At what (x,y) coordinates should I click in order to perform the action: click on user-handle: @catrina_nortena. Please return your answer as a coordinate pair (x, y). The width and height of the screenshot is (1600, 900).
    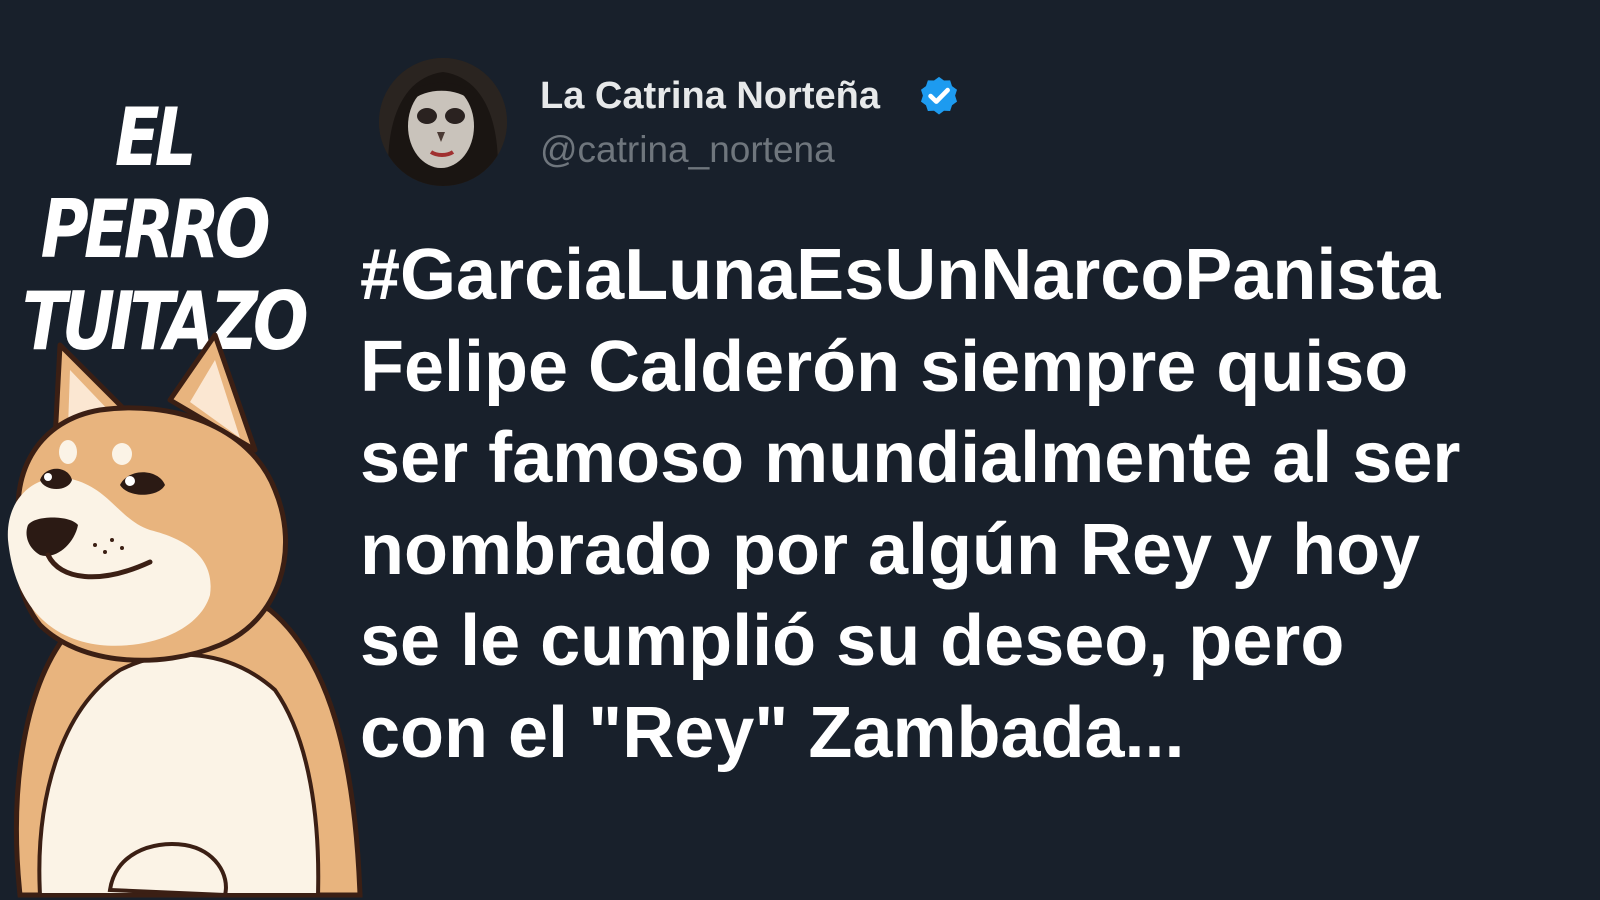
    Looking at the image, I should click on (687, 150).